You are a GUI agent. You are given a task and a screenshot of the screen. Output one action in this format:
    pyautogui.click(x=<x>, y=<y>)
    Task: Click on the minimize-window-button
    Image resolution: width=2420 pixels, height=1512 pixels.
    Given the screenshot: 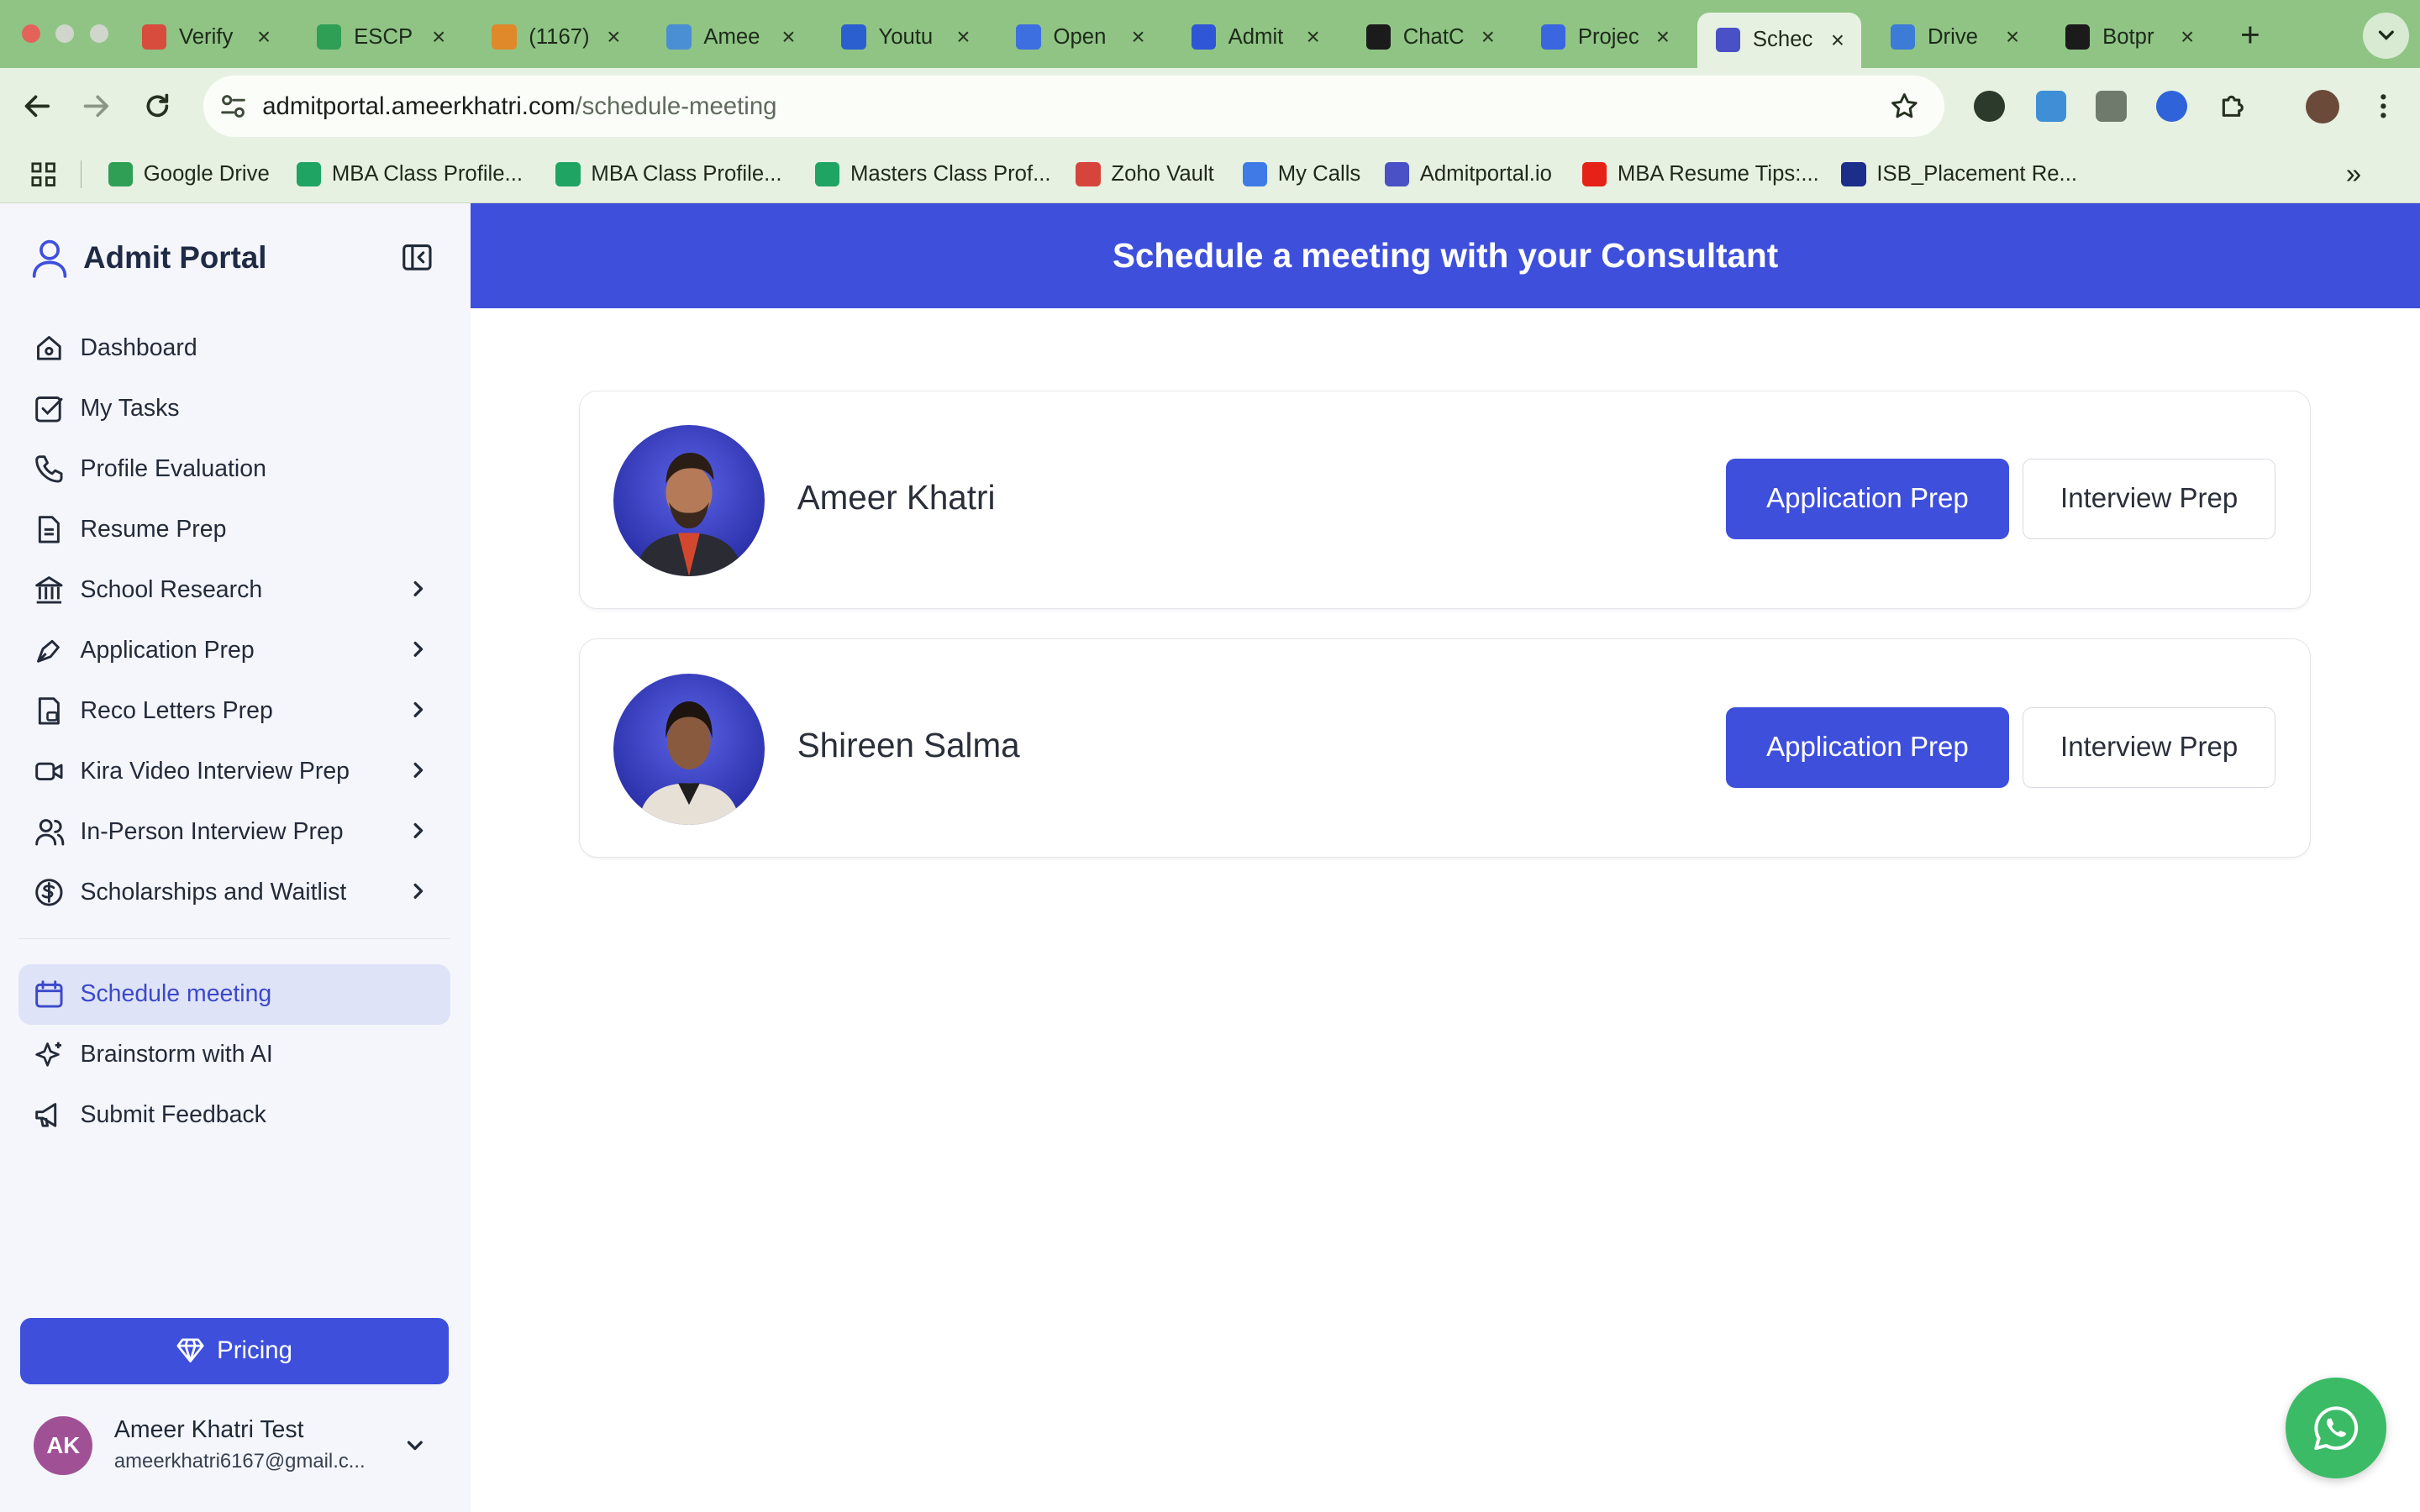 What is the action you would take?
    pyautogui.click(x=65, y=34)
    